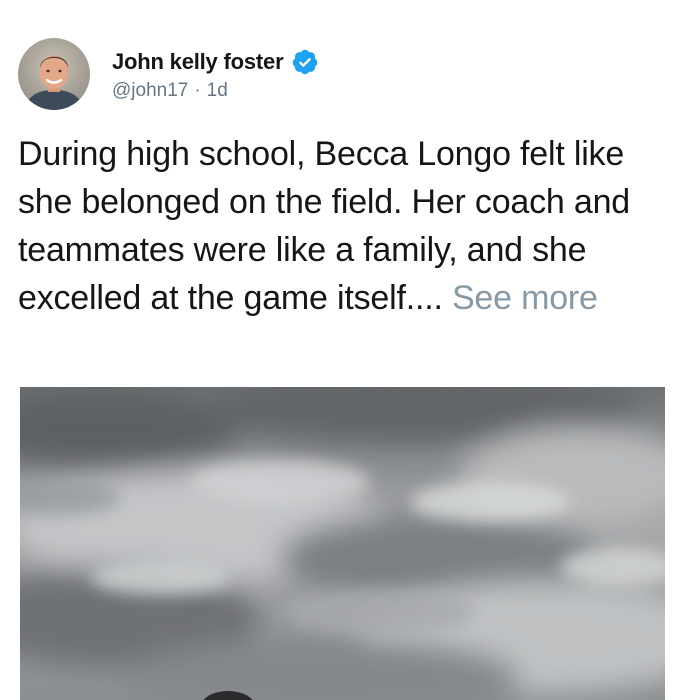  I want to click on author-name-row: John kelly foster, so click(215, 62).